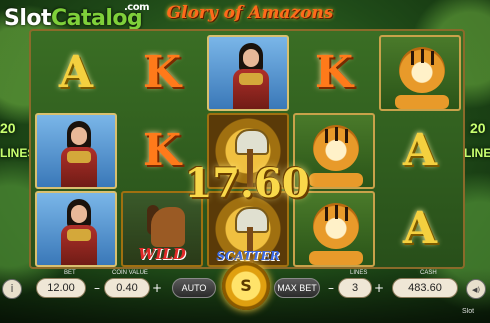 Image resolution: width=490 pixels, height=323 pixels. I want to click on right-lines-count: 20, so click(478, 128).